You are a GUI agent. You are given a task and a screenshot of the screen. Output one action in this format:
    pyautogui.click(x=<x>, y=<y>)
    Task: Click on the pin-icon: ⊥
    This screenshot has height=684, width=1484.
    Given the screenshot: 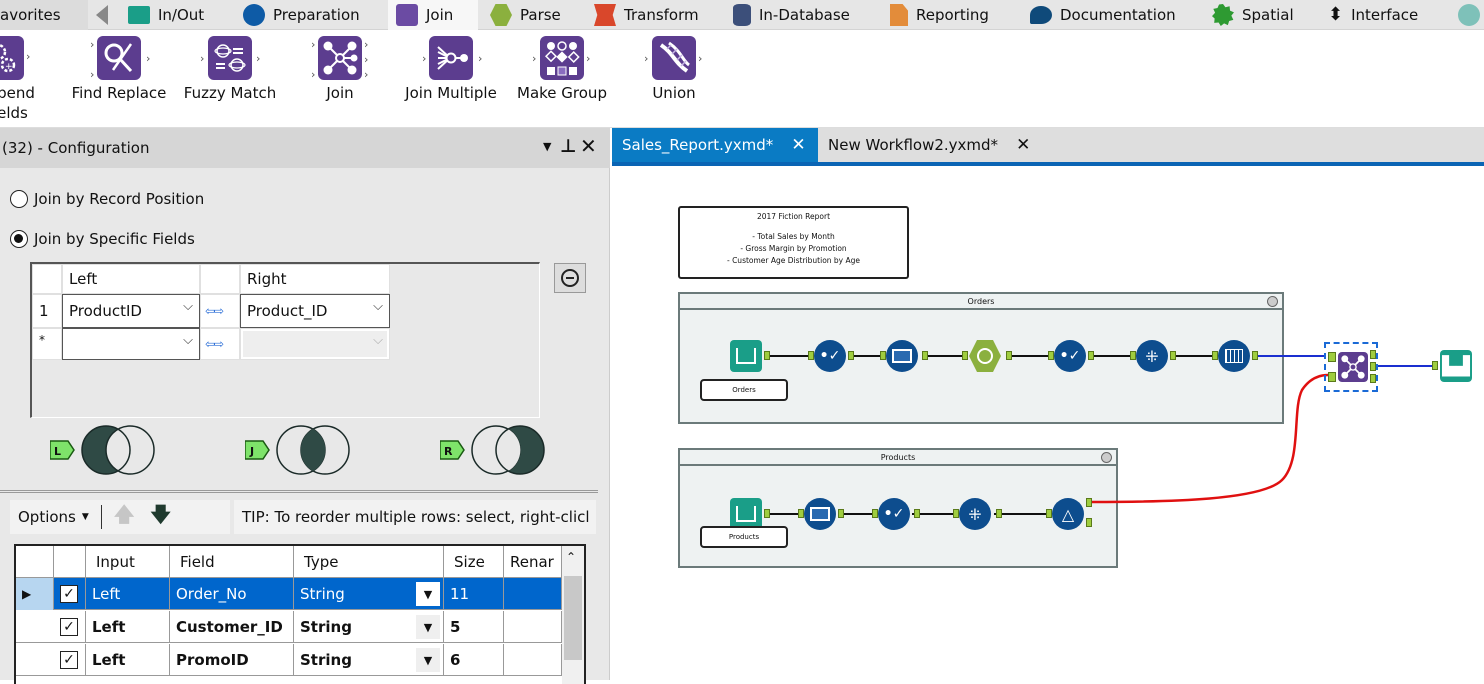 What is the action you would take?
    pyautogui.click(x=568, y=146)
    